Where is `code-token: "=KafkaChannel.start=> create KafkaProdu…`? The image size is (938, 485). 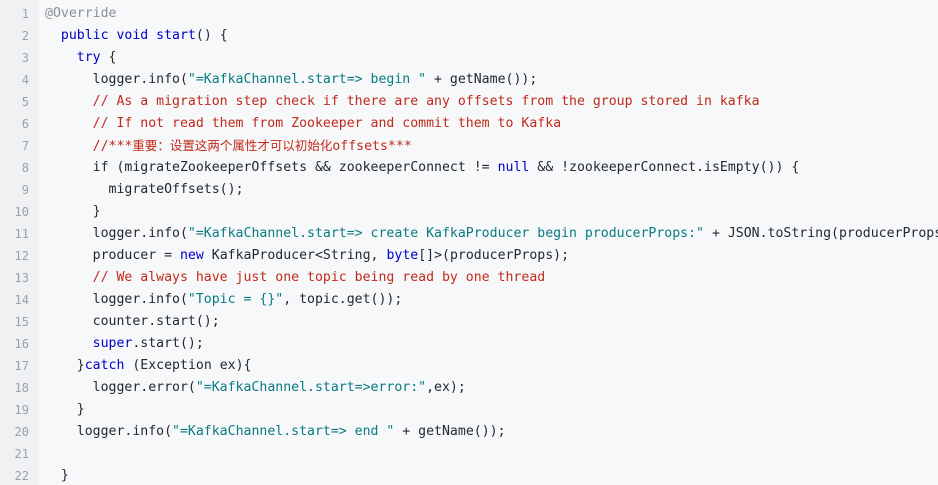 code-token: "=KafkaChannel.start=> create KafkaProdu… is located at coordinates (445, 233).